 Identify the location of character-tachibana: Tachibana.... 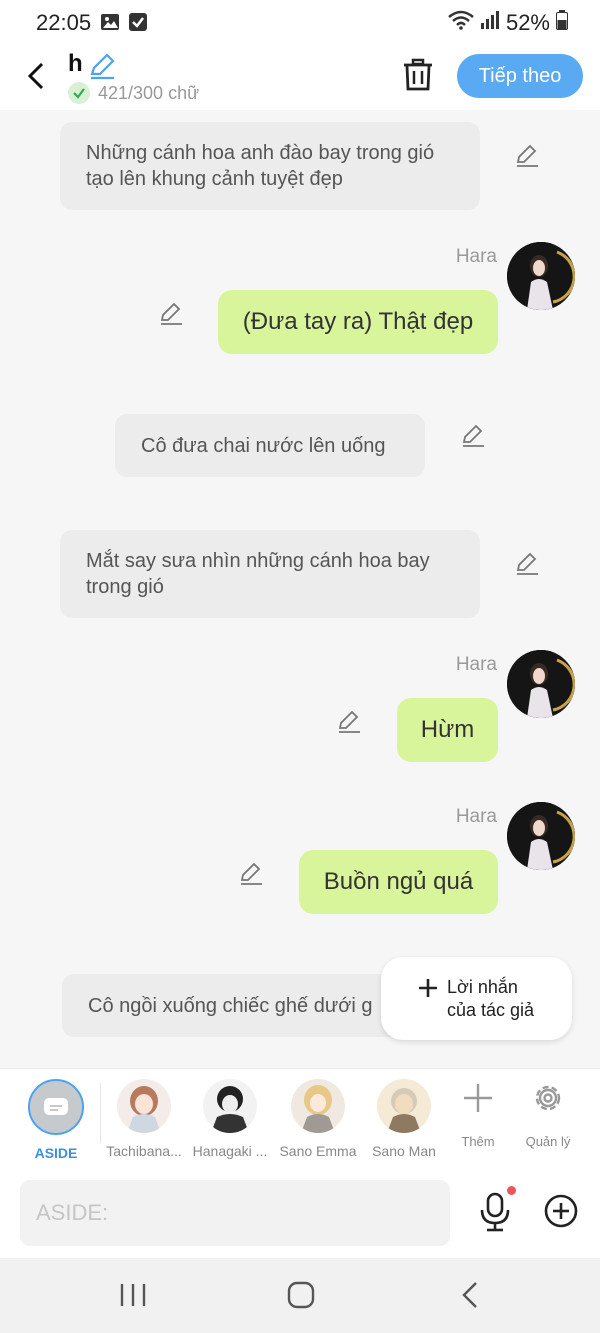
(144, 1119).